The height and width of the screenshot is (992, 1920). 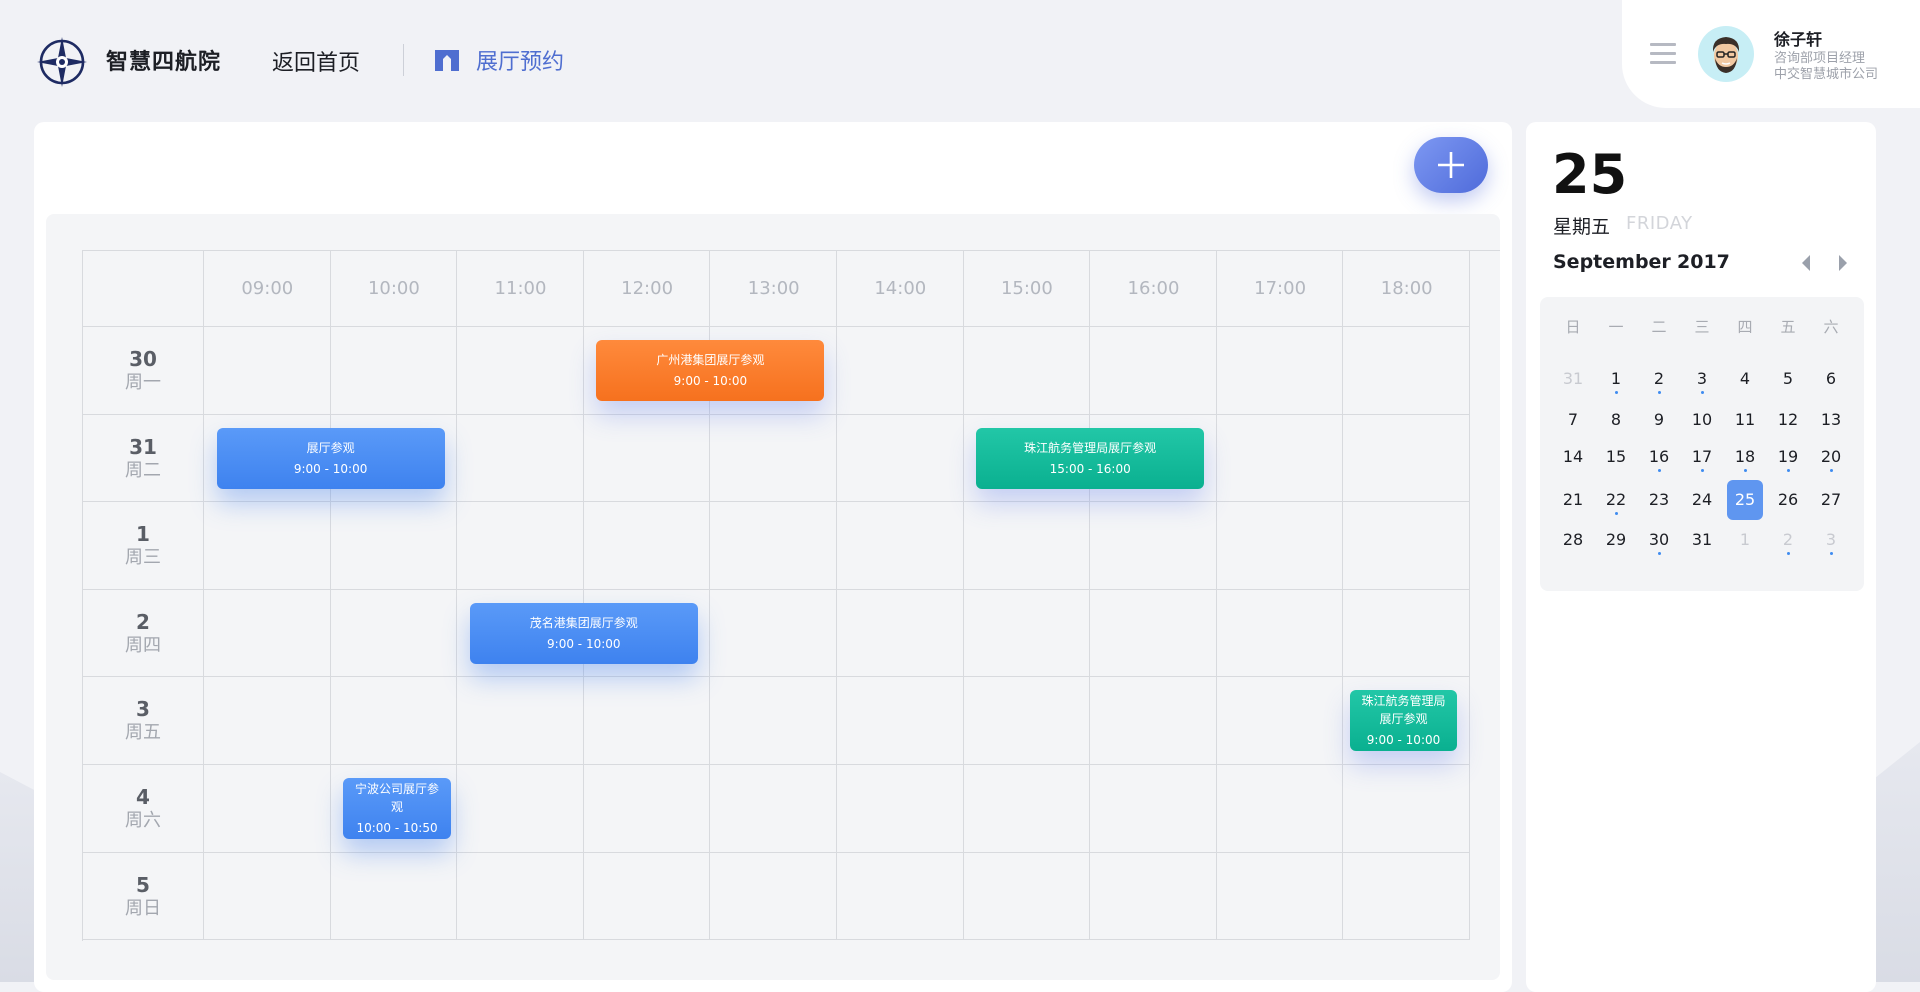 I want to click on calendar-date: 4, so click(x=1745, y=379).